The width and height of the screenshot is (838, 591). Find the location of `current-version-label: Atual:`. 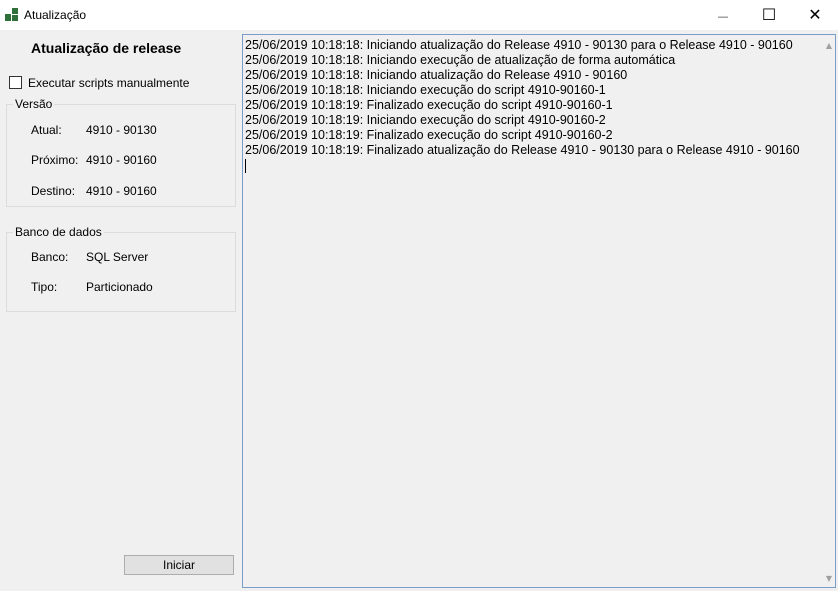

current-version-label: Atual: is located at coordinates (46, 130).